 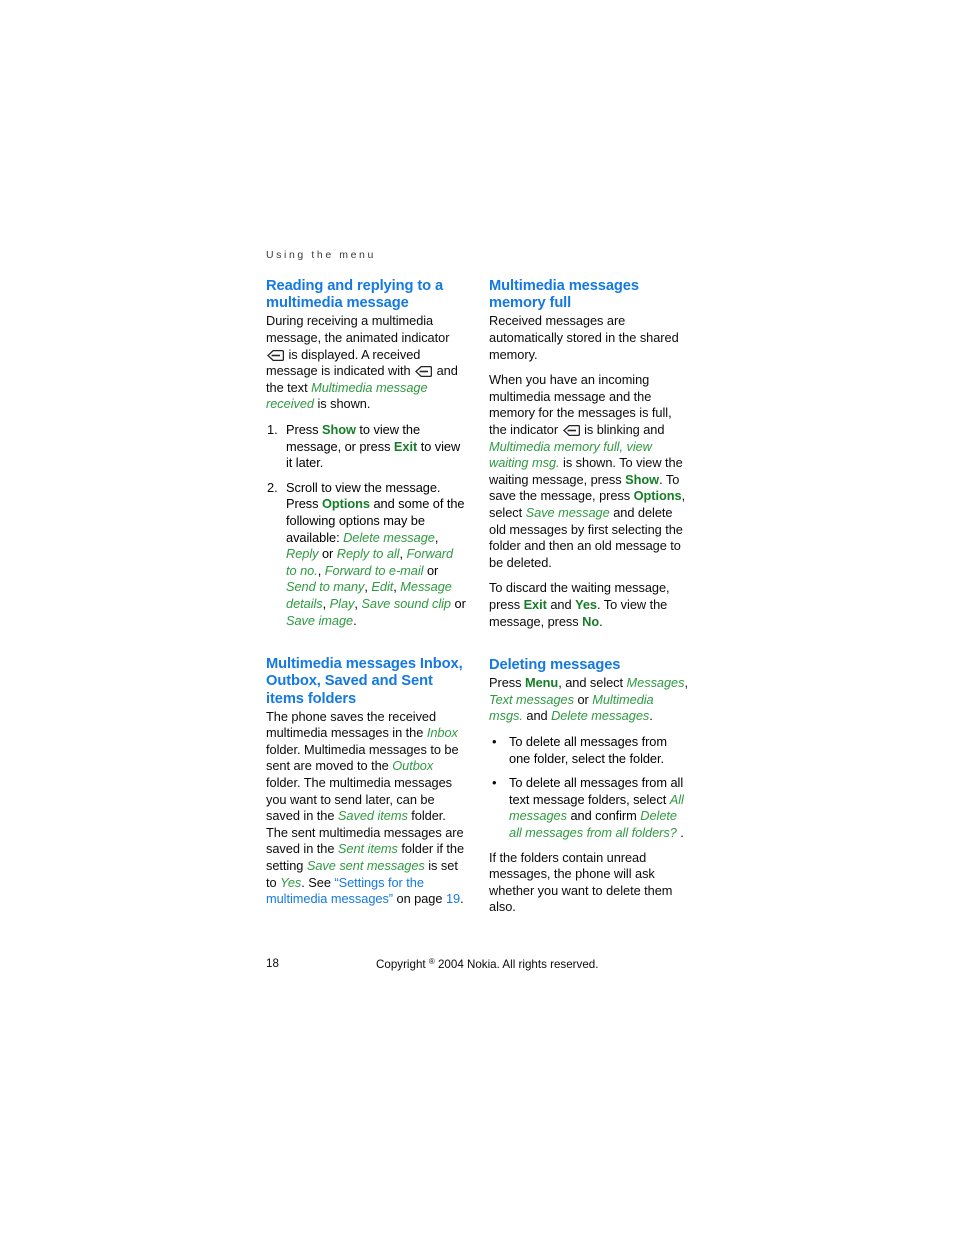 I want to click on softkey-menu: Menu, so click(x=541, y=683).